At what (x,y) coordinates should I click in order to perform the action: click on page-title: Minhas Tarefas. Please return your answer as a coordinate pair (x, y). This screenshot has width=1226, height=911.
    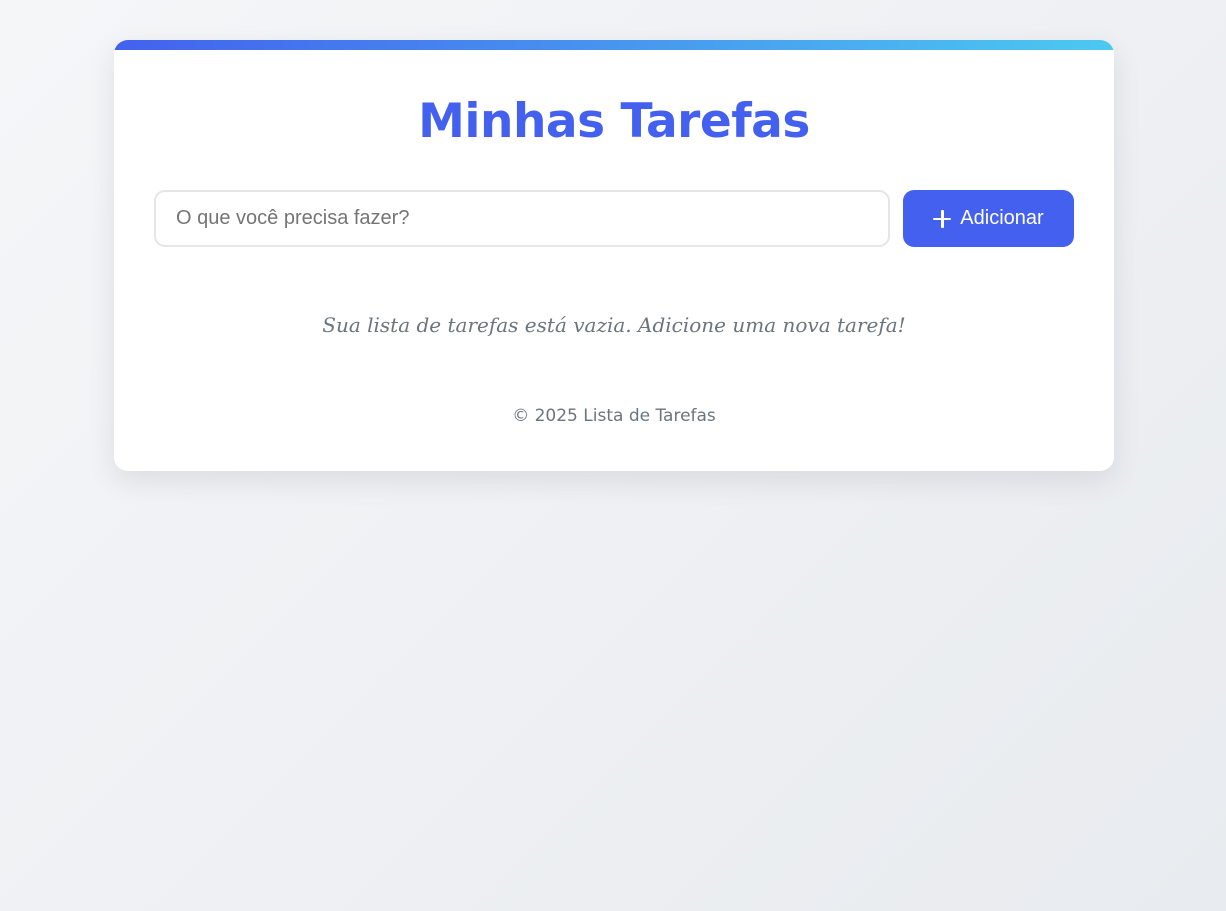
    Looking at the image, I should click on (614, 121).